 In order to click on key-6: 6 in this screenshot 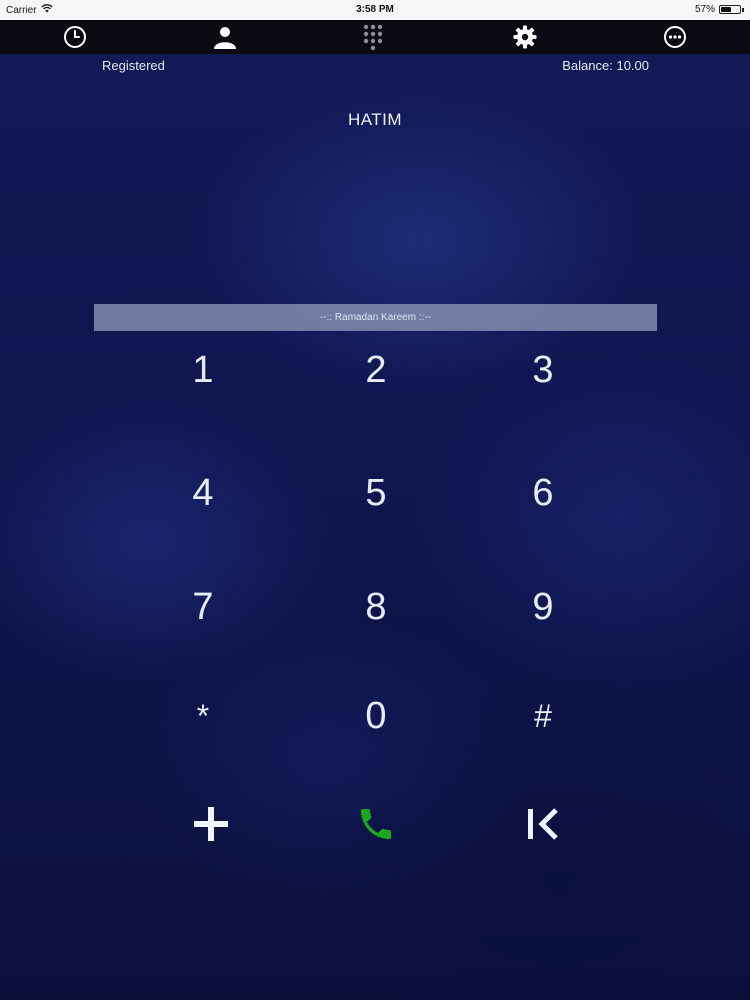, I will do `click(543, 493)`.